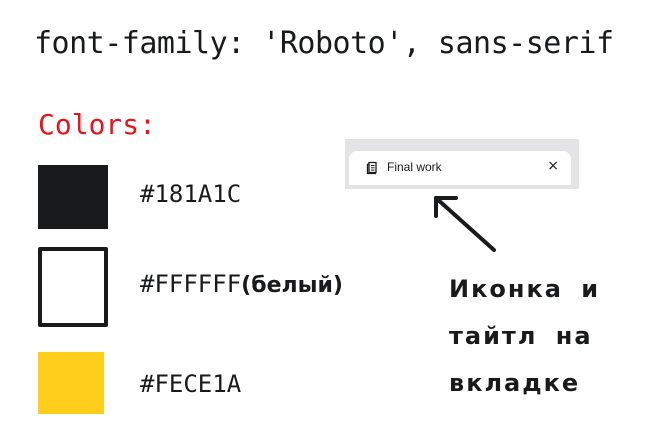 The image size is (647, 438). Describe the element at coordinates (191, 384) in the screenshot. I see `swatch-yellow-label: #FECE1A` at that location.